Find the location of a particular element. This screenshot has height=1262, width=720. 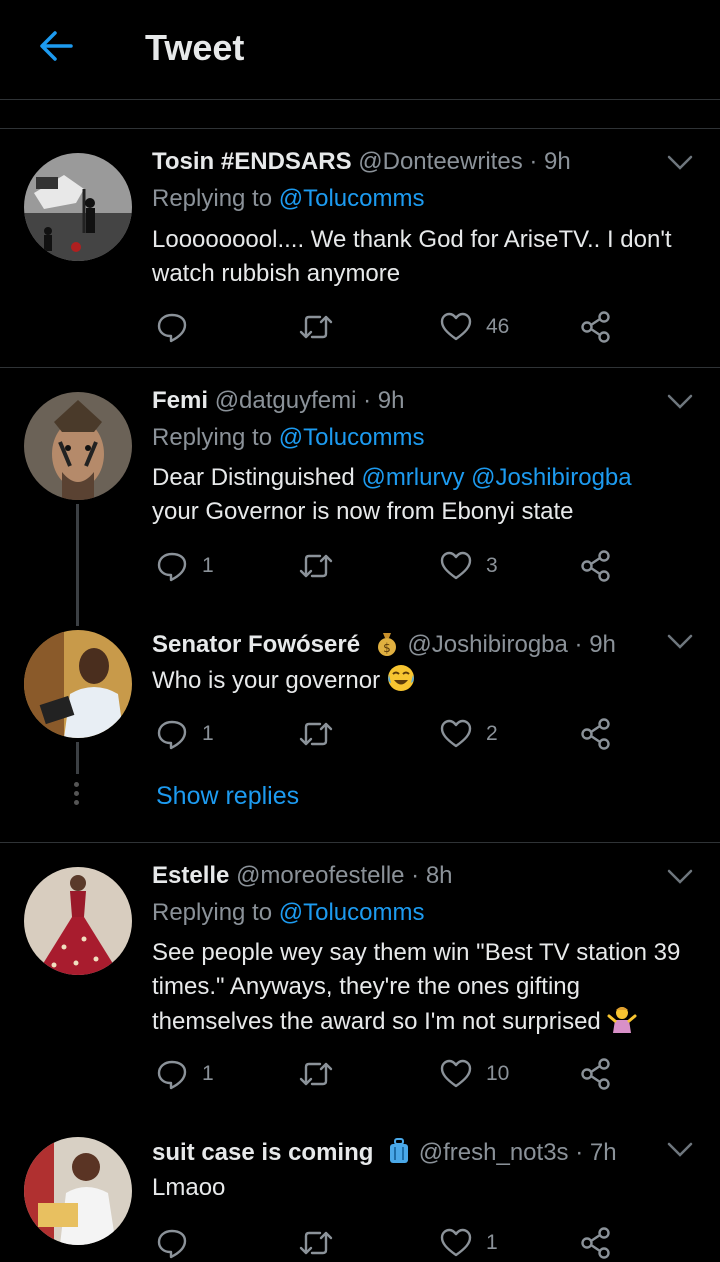

like-count: 3 is located at coordinates (492, 565).